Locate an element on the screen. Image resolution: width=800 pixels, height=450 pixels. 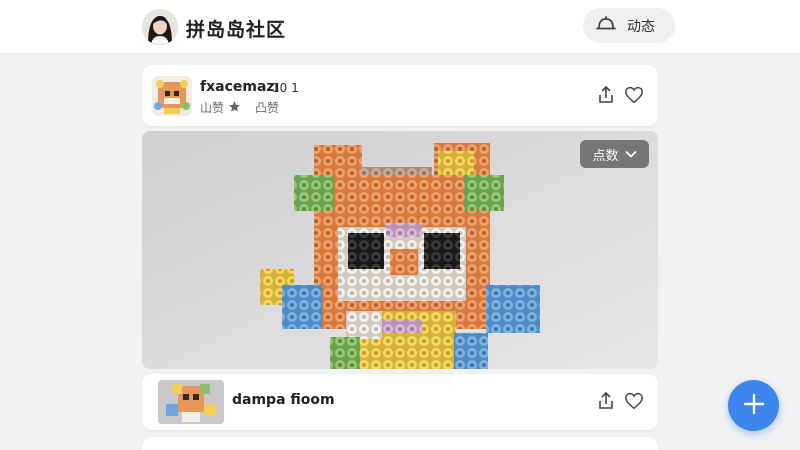
top-bar: 拼岛岛社区 动态 is located at coordinates (400, 27).